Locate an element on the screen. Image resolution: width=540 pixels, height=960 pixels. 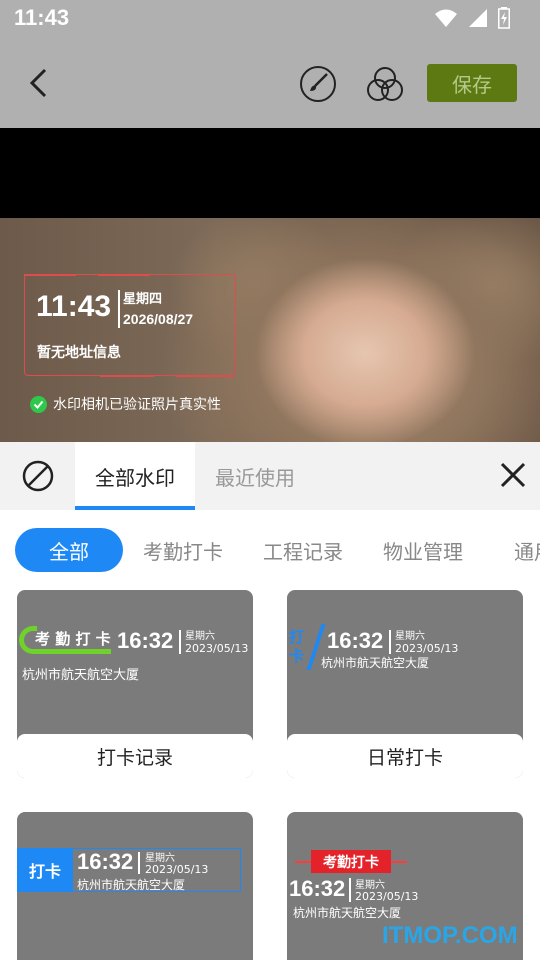
prohibited-icon is located at coordinates (38, 476).